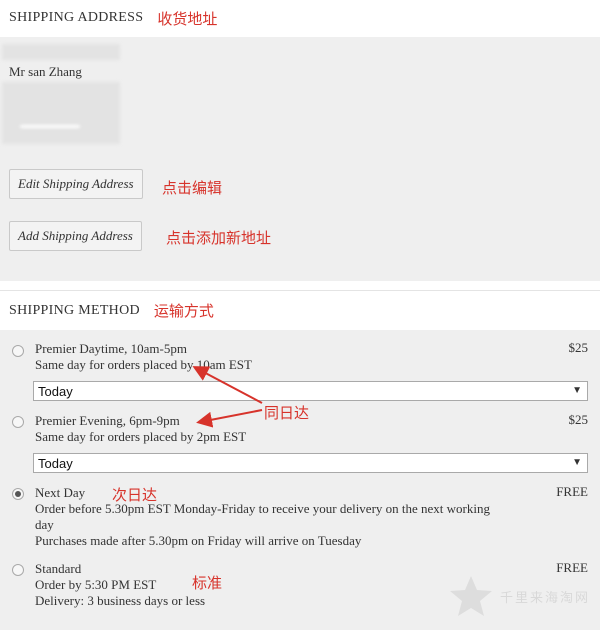 This screenshot has width=600, height=638. Describe the element at coordinates (44, 524) in the screenshot. I see `next-day-desc-line2: day` at that location.